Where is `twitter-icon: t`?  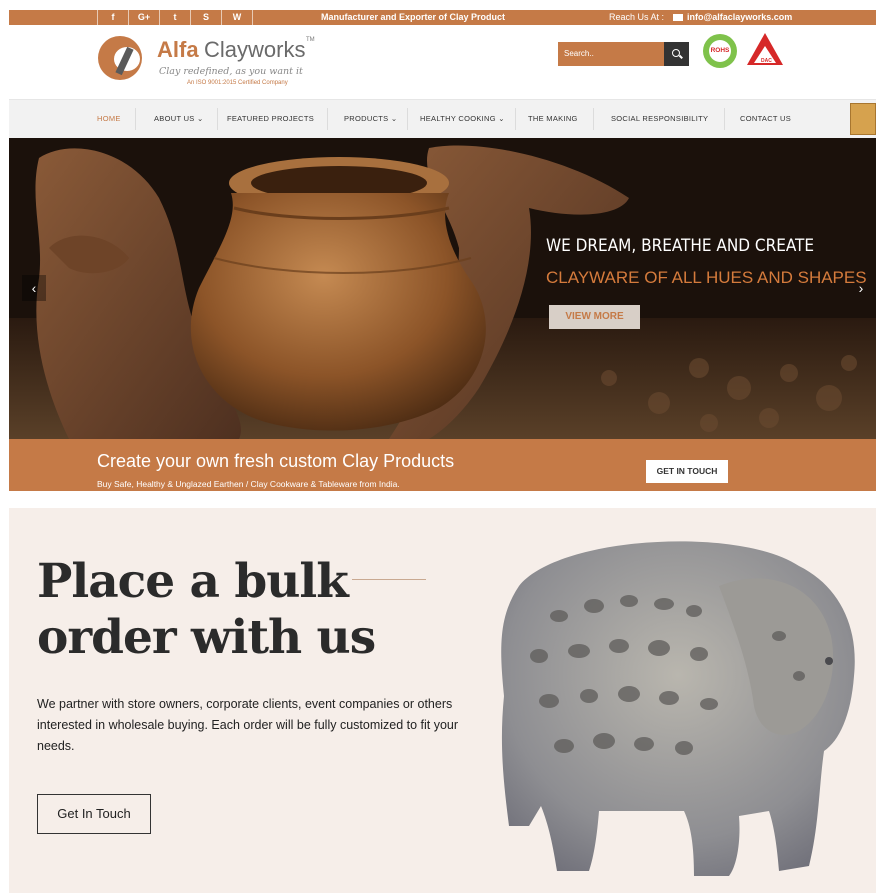 twitter-icon: t is located at coordinates (174, 17).